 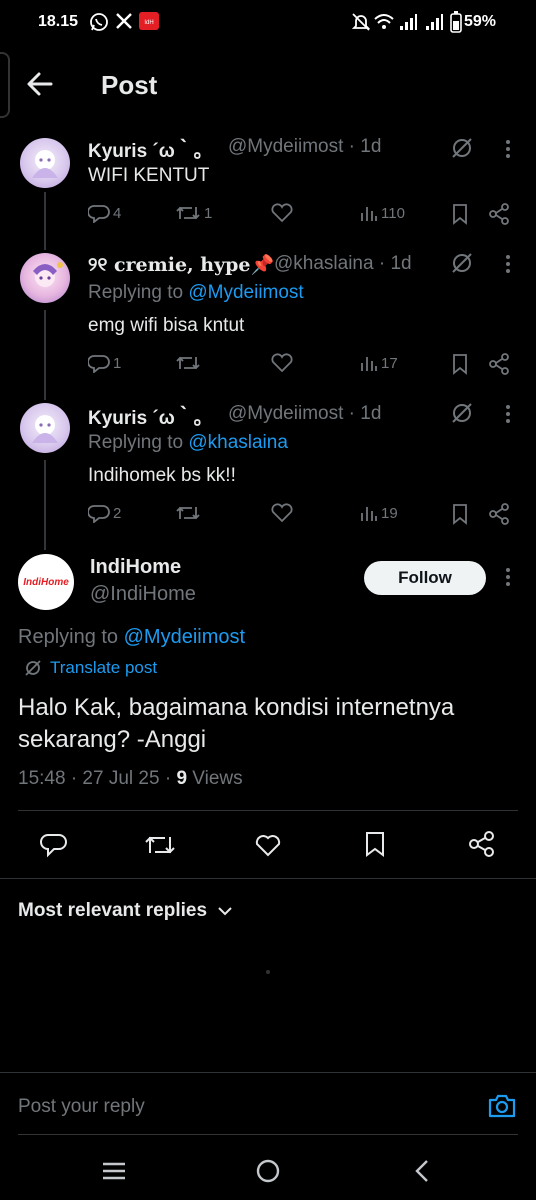 I want to click on back-icon, so click(x=422, y=1171).